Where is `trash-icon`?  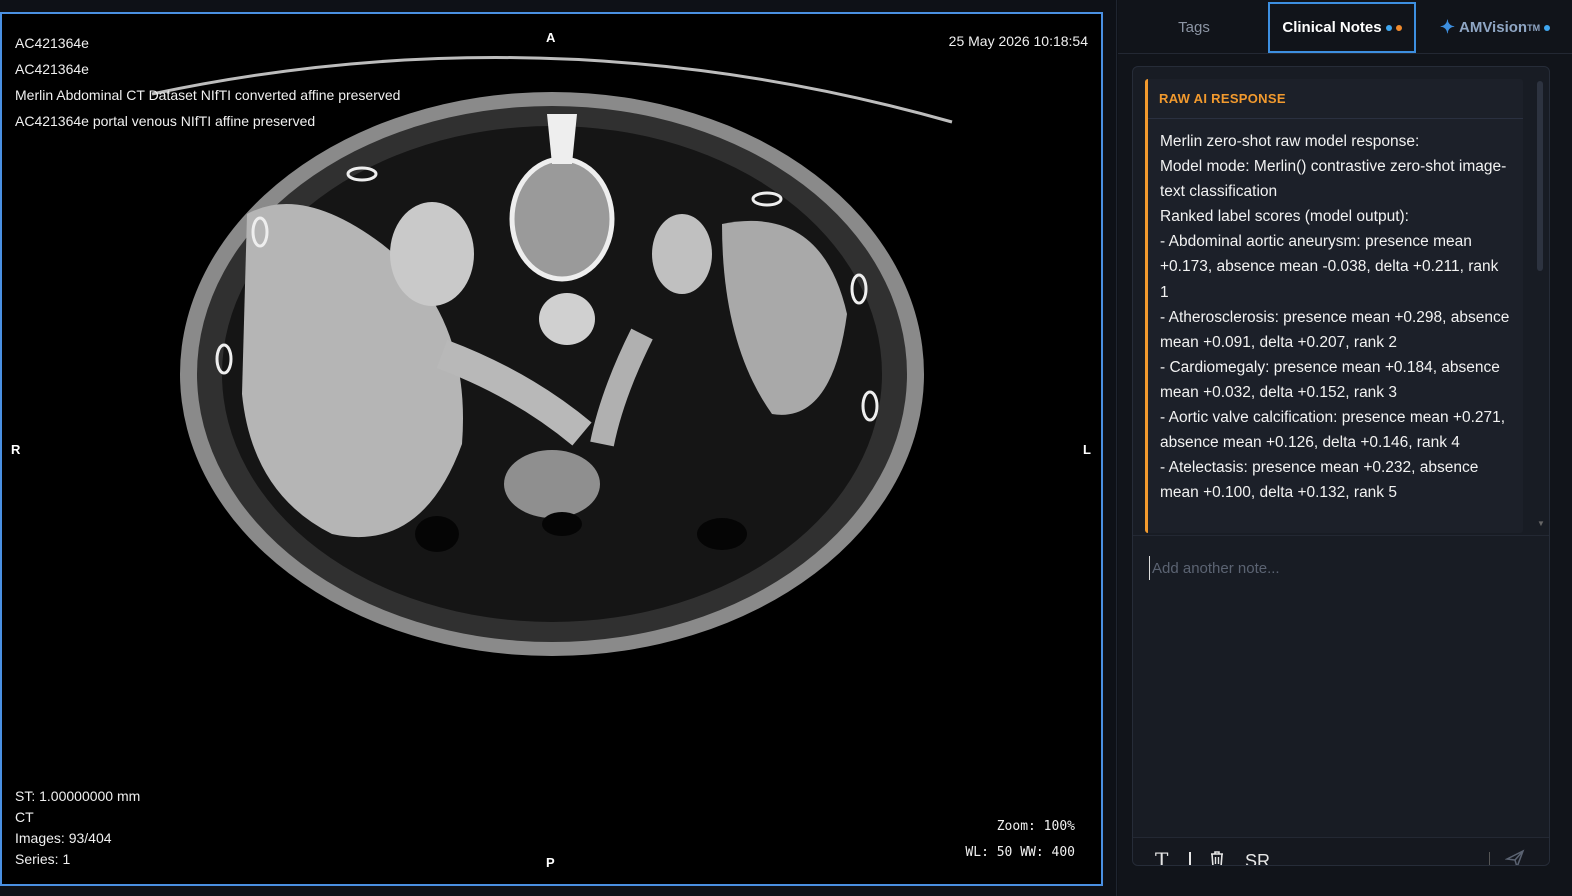 trash-icon is located at coordinates (1217, 857).